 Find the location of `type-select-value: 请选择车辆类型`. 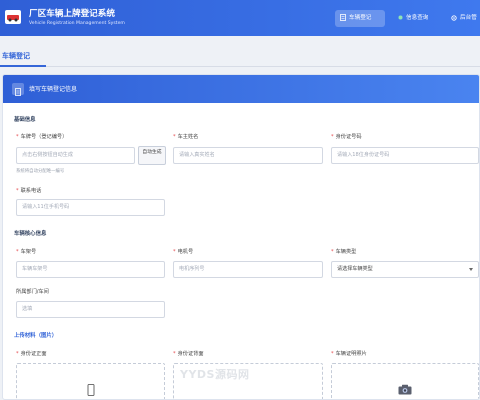

type-select-value: 请选择车辆类型 is located at coordinates (355, 269).